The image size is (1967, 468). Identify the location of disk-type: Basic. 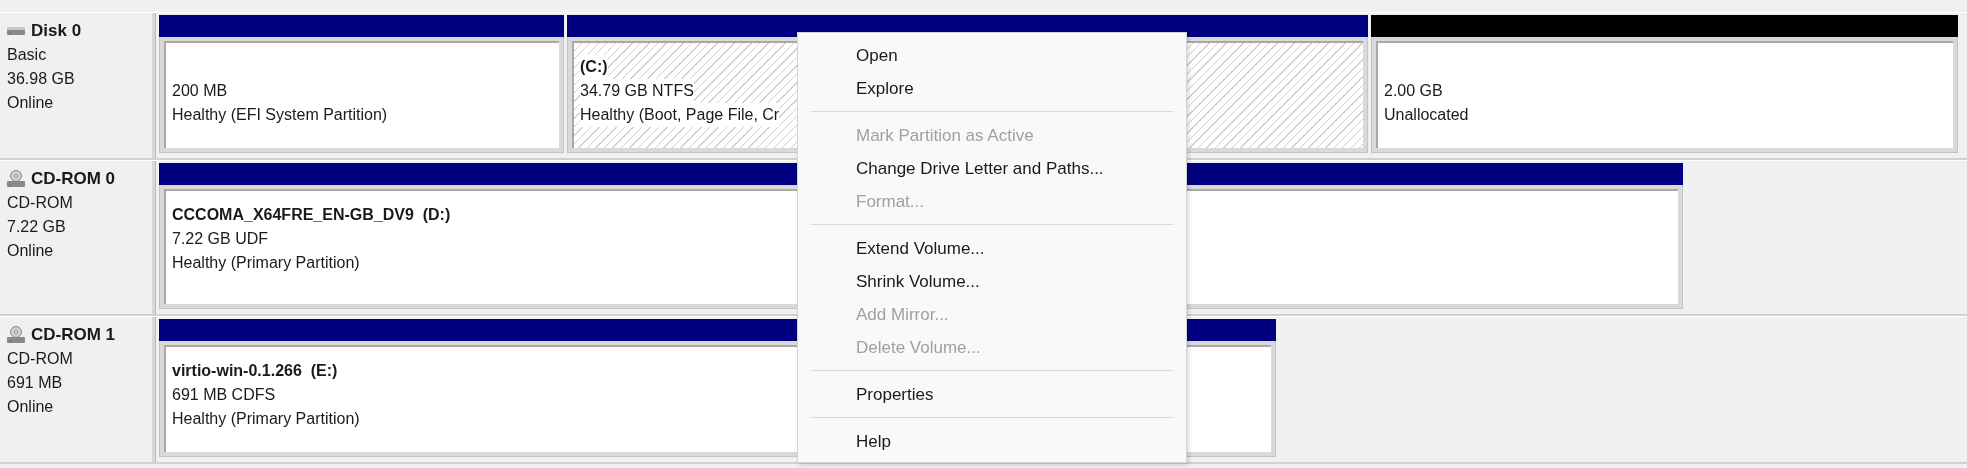
(27, 55).